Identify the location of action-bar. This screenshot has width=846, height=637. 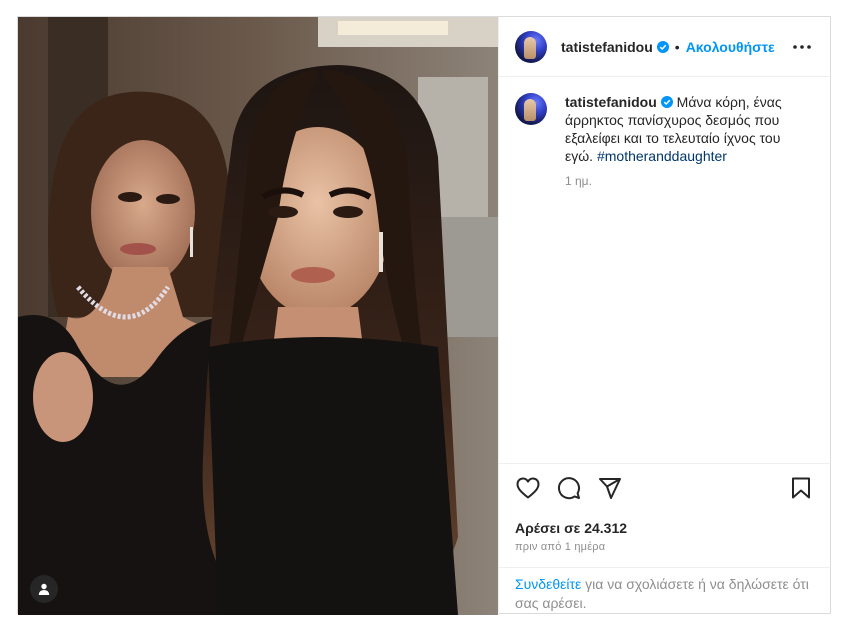
(664, 487).